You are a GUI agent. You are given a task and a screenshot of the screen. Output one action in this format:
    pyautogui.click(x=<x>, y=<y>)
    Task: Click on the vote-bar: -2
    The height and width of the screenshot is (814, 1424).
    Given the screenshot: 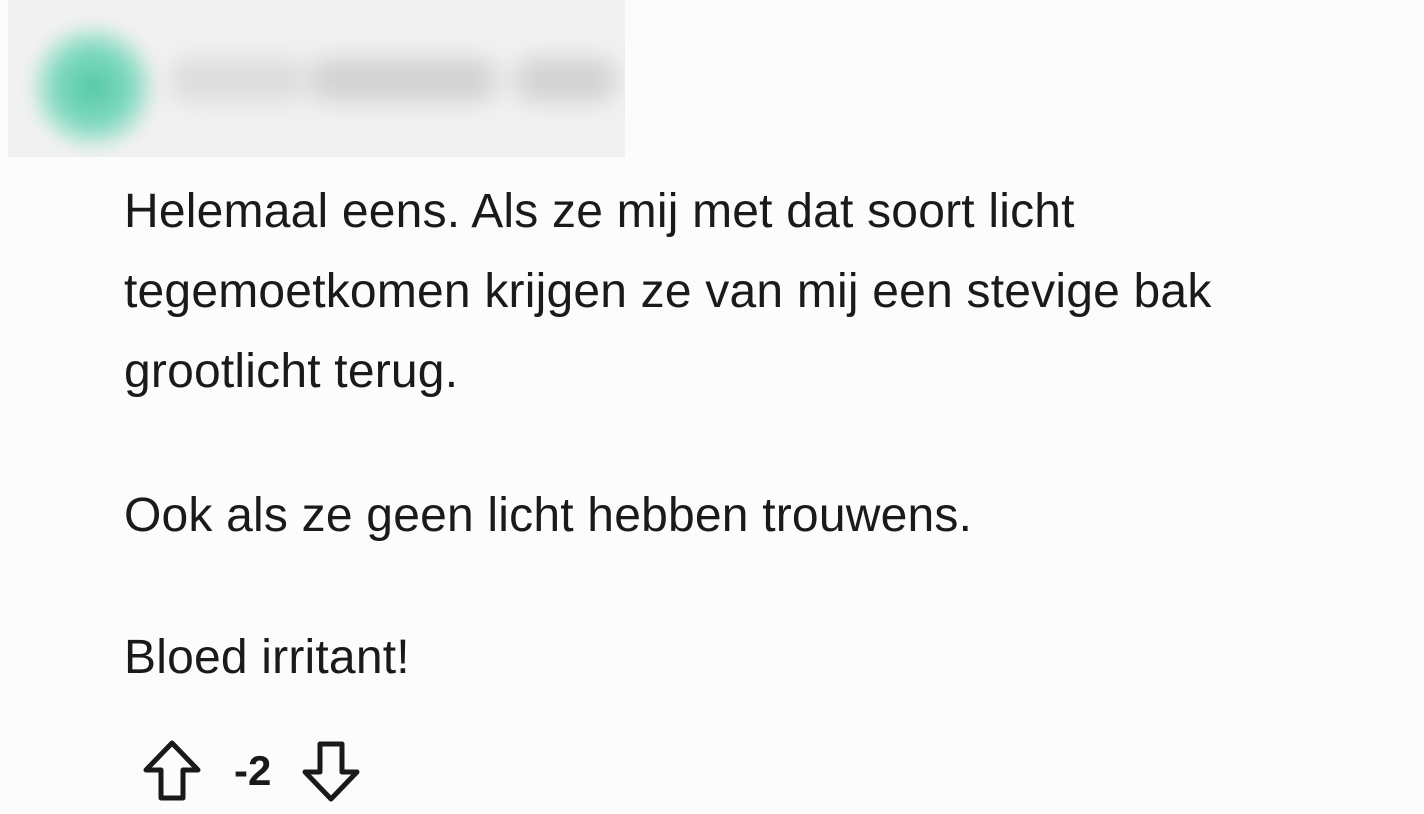 What is the action you would take?
    pyautogui.click(x=251, y=771)
    